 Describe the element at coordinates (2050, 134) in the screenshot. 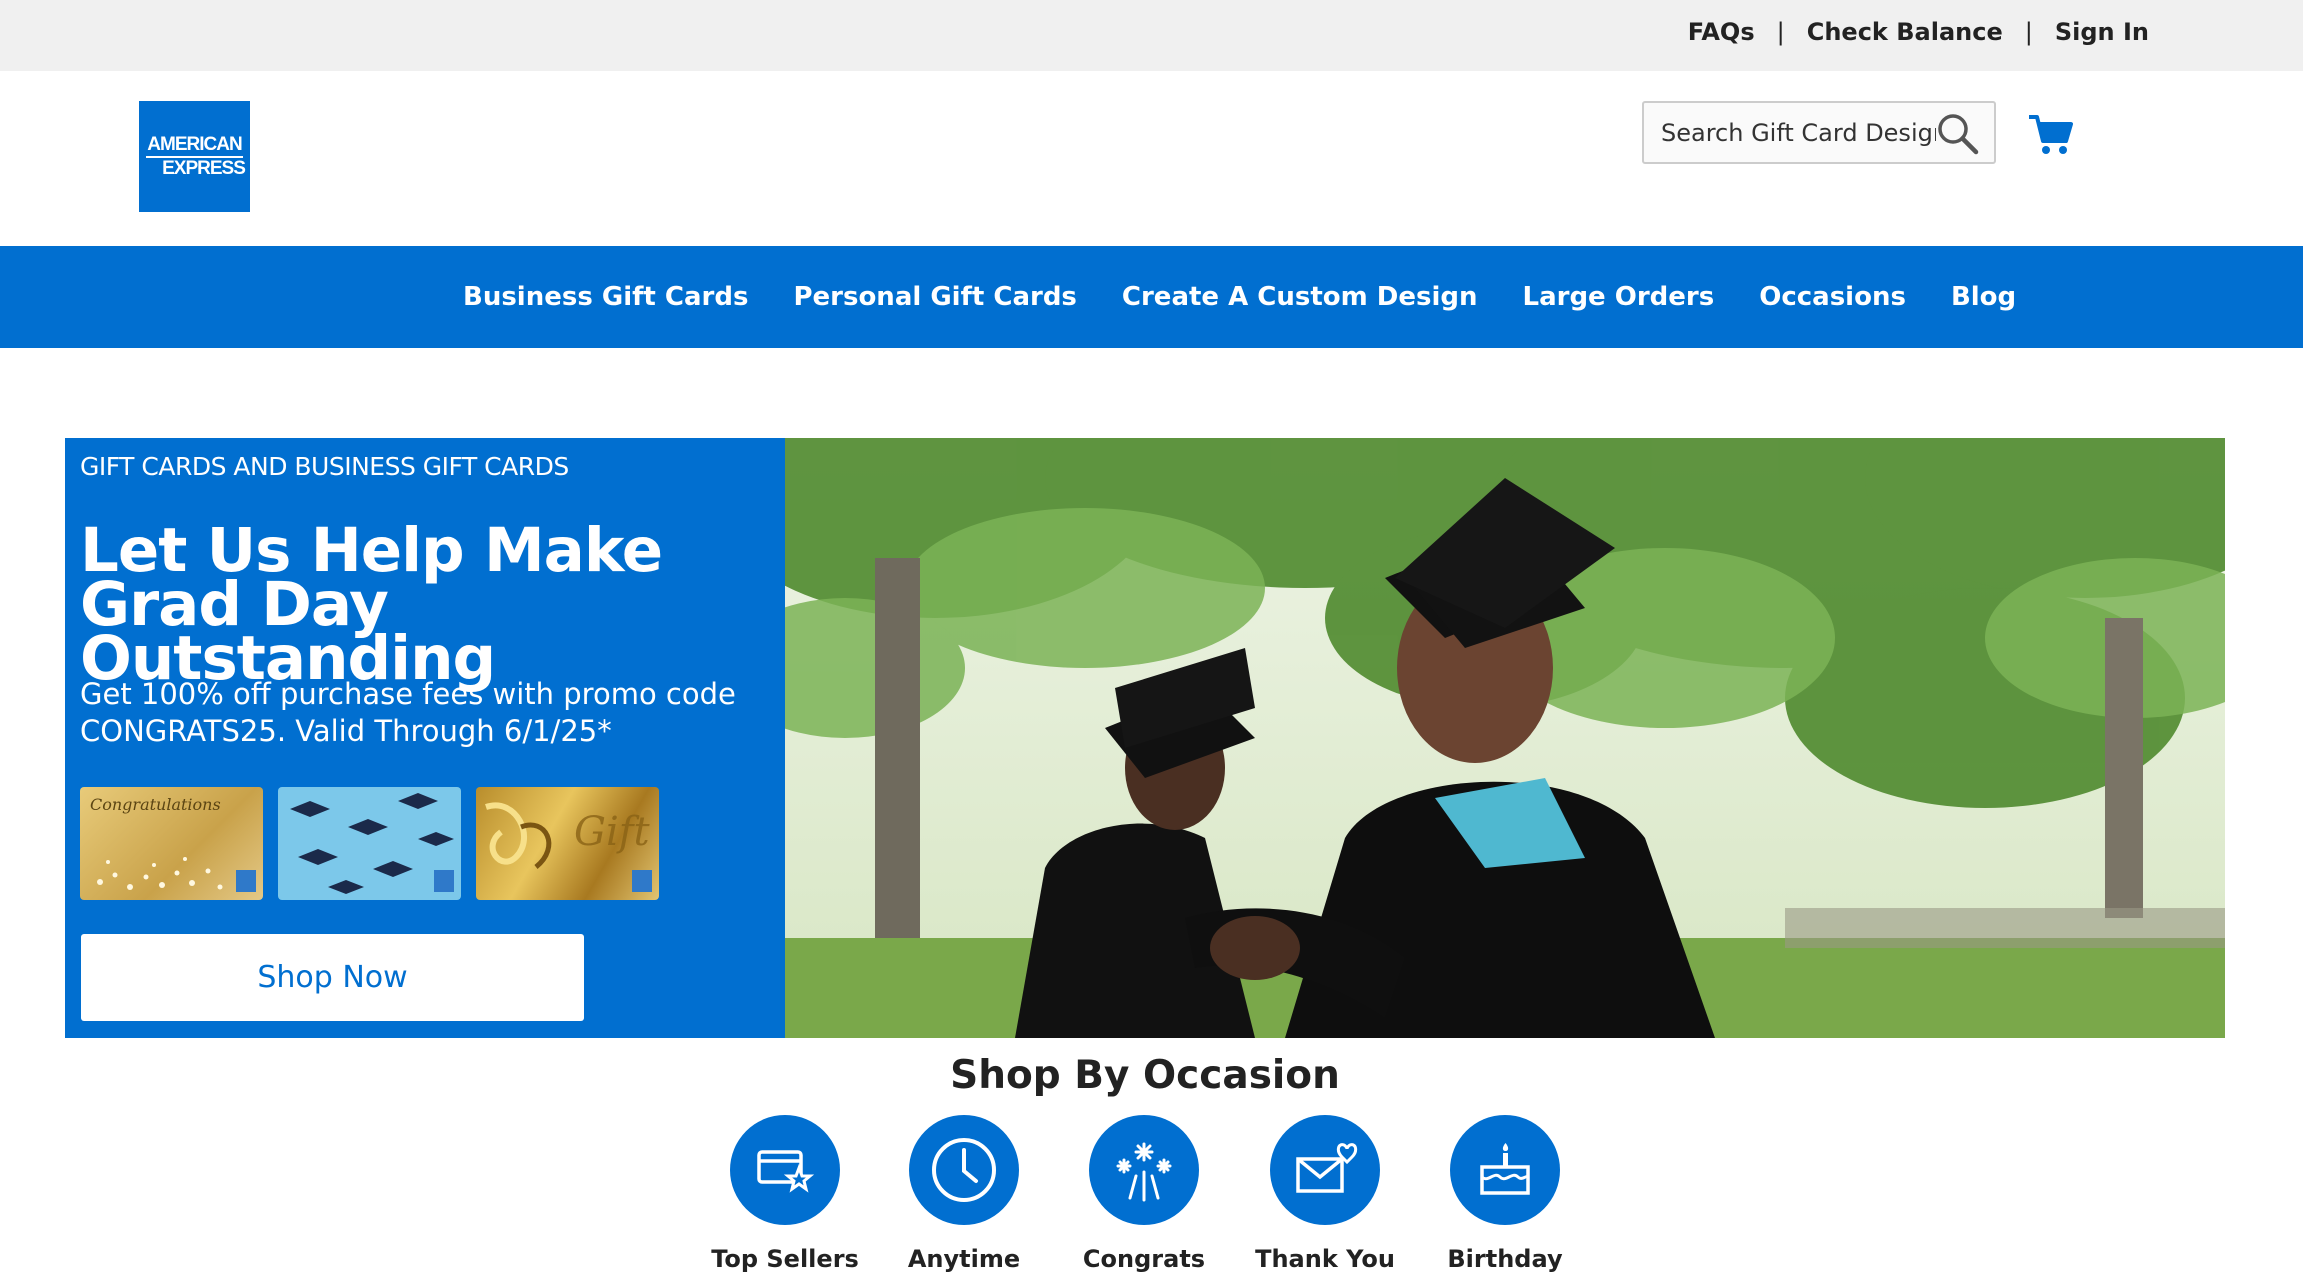

I see `cart-icon` at that location.